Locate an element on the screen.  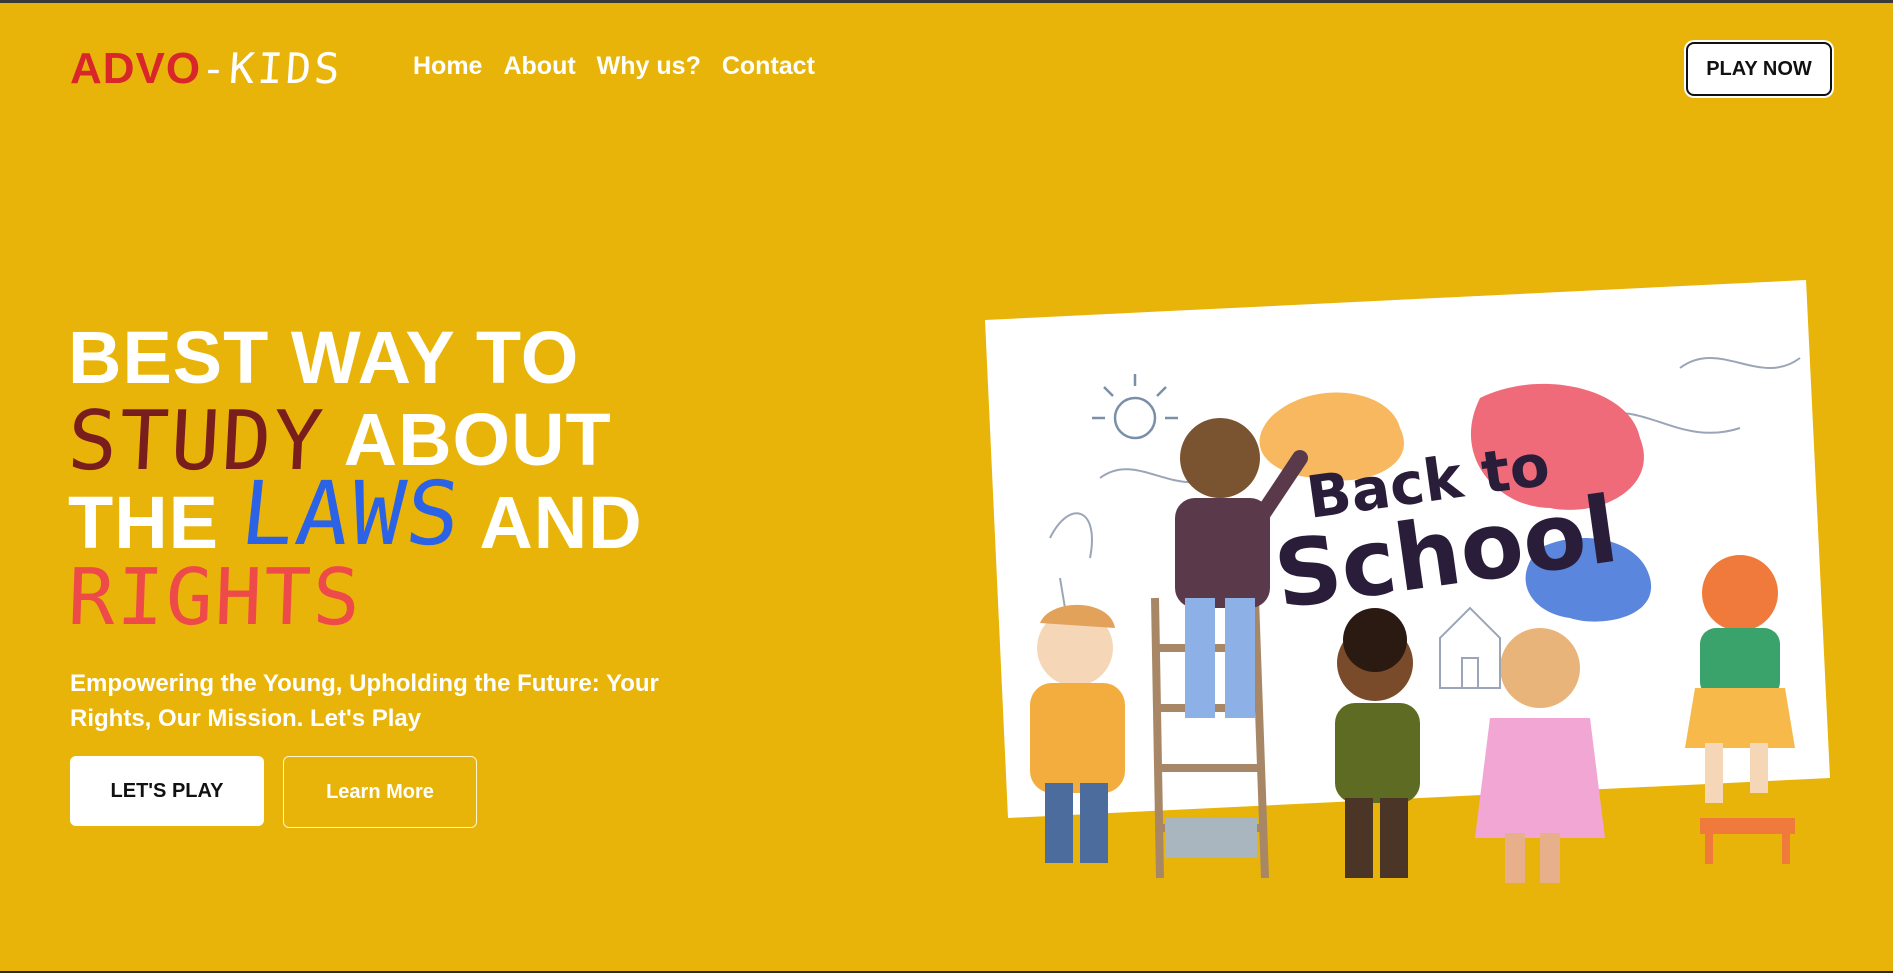
hero-title-line-4: RIGHTS is located at coordinates (354, 598).